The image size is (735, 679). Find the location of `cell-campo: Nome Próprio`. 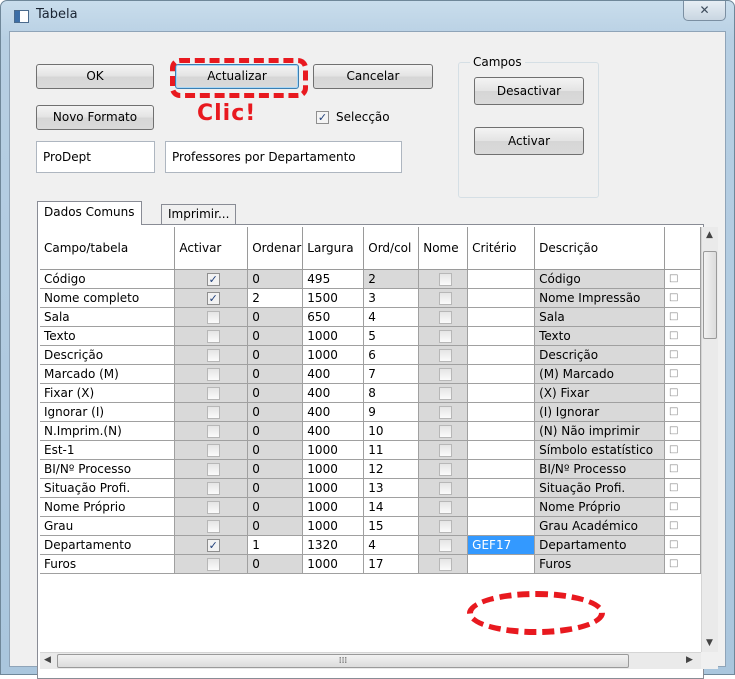

cell-campo: Nome Próprio is located at coordinates (108, 507).